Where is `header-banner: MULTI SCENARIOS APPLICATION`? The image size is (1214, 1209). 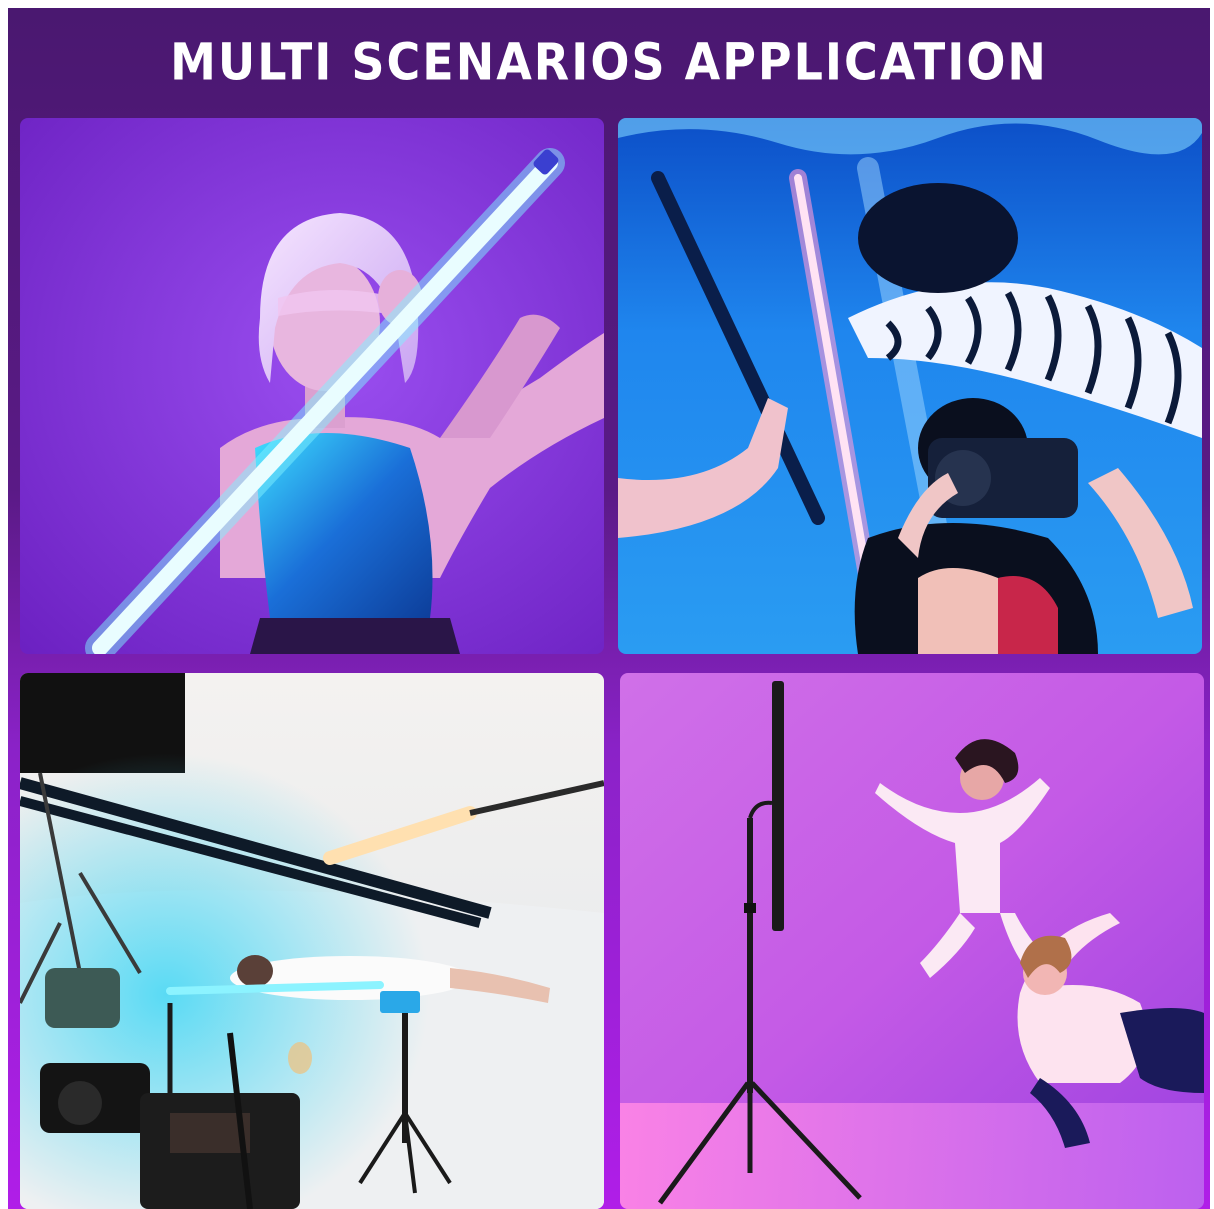 header-banner: MULTI SCENARIOS APPLICATION is located at coordinates (609, 62).